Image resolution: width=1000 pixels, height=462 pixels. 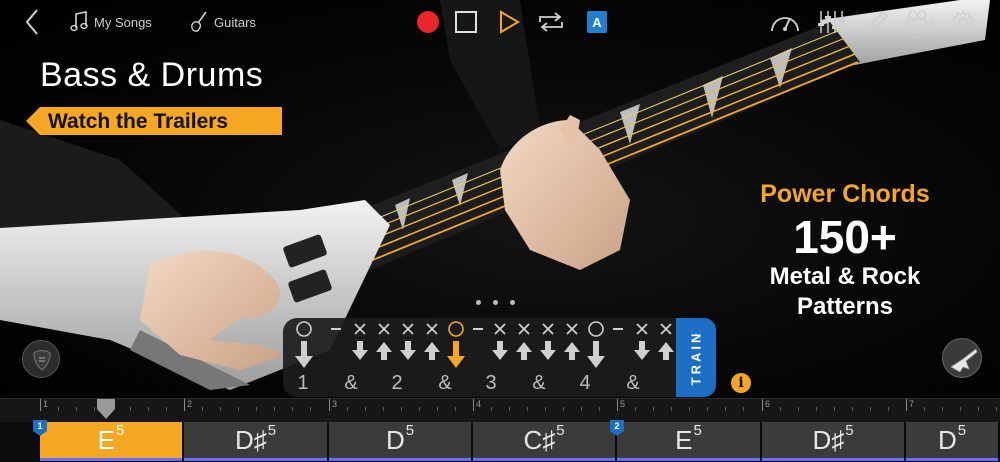 I want to click on my-songs-button: My Songs, so click(x=115, y=22).